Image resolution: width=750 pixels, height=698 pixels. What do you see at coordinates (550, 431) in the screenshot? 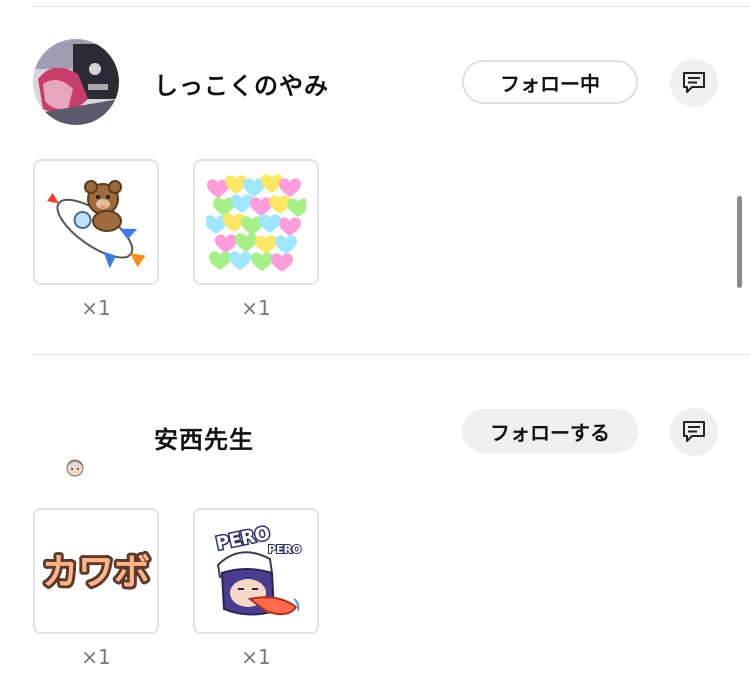
I see `follow-button: フォローする` at bounding box center [550, 431].